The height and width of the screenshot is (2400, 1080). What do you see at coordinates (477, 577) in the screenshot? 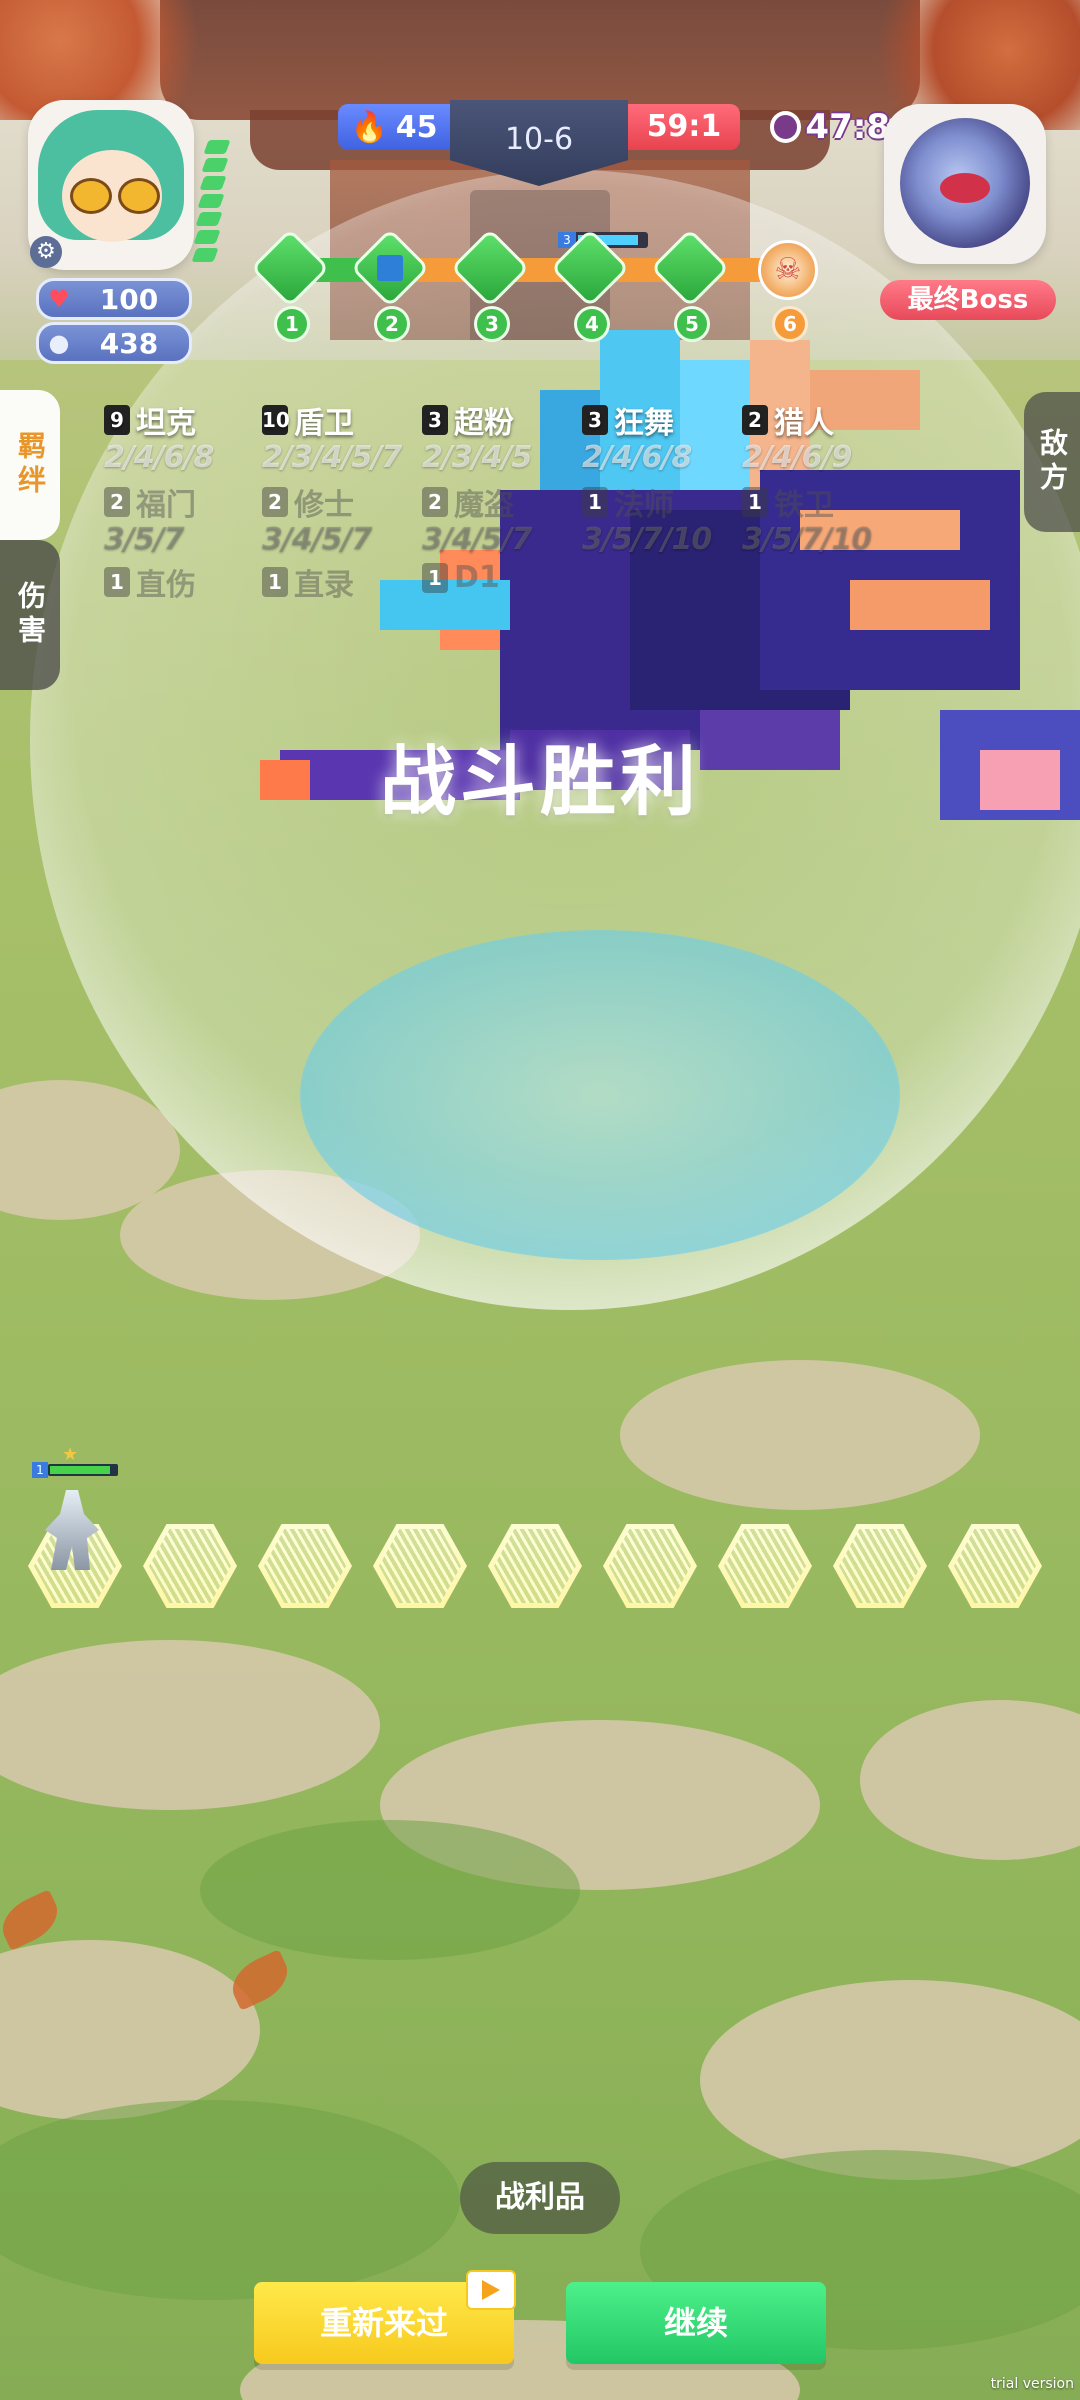
I see `synergy-name: D1` at bounding box center [477, 577].